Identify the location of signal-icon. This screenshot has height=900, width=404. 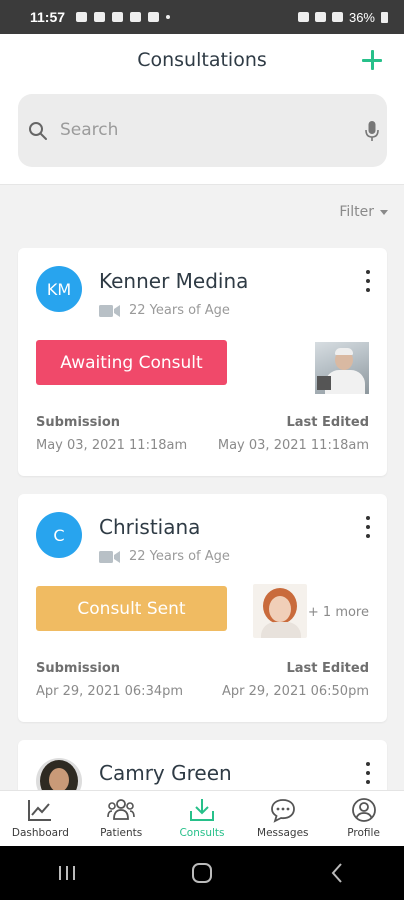
(337, 17).